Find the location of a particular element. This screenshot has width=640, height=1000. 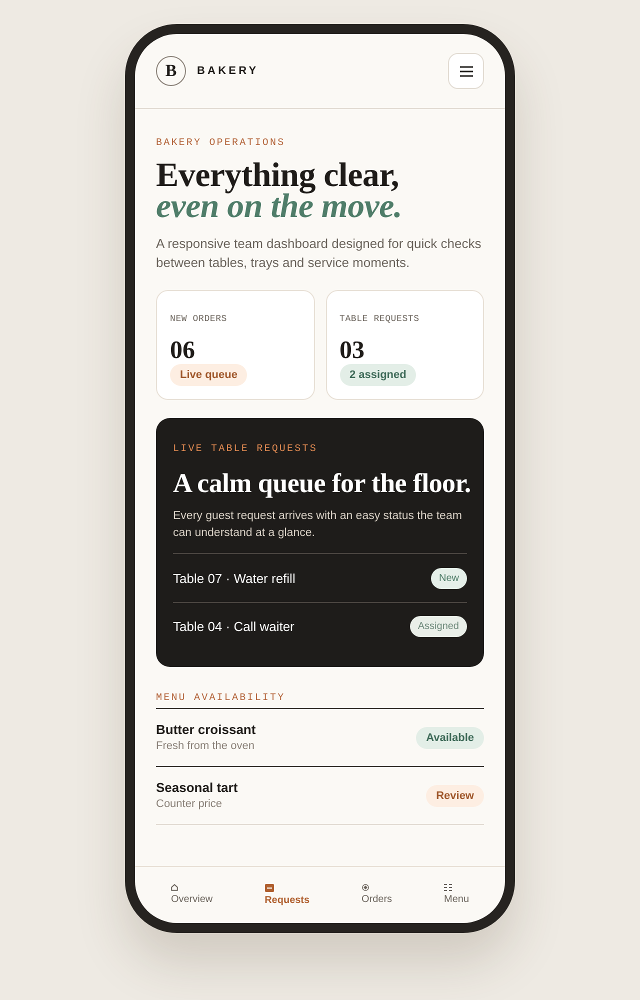

logo: B is located at coordinates (171, 71).